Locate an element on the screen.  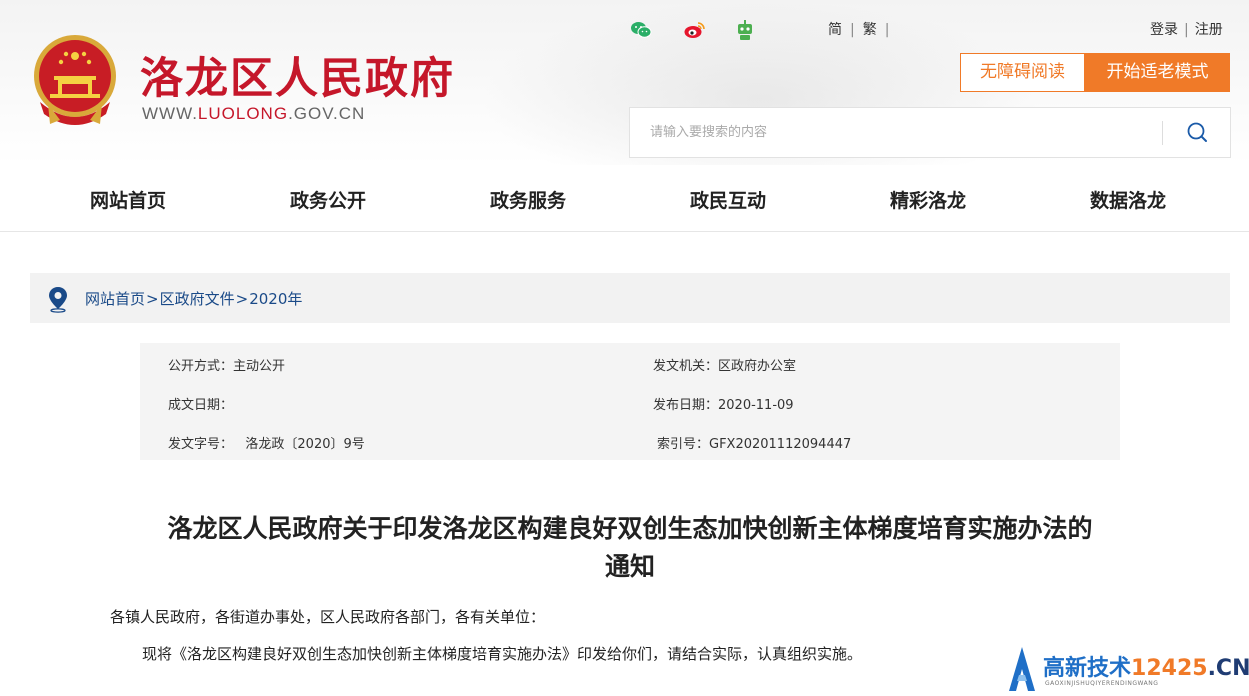
robot-icon is located at coordinates (745, 30).